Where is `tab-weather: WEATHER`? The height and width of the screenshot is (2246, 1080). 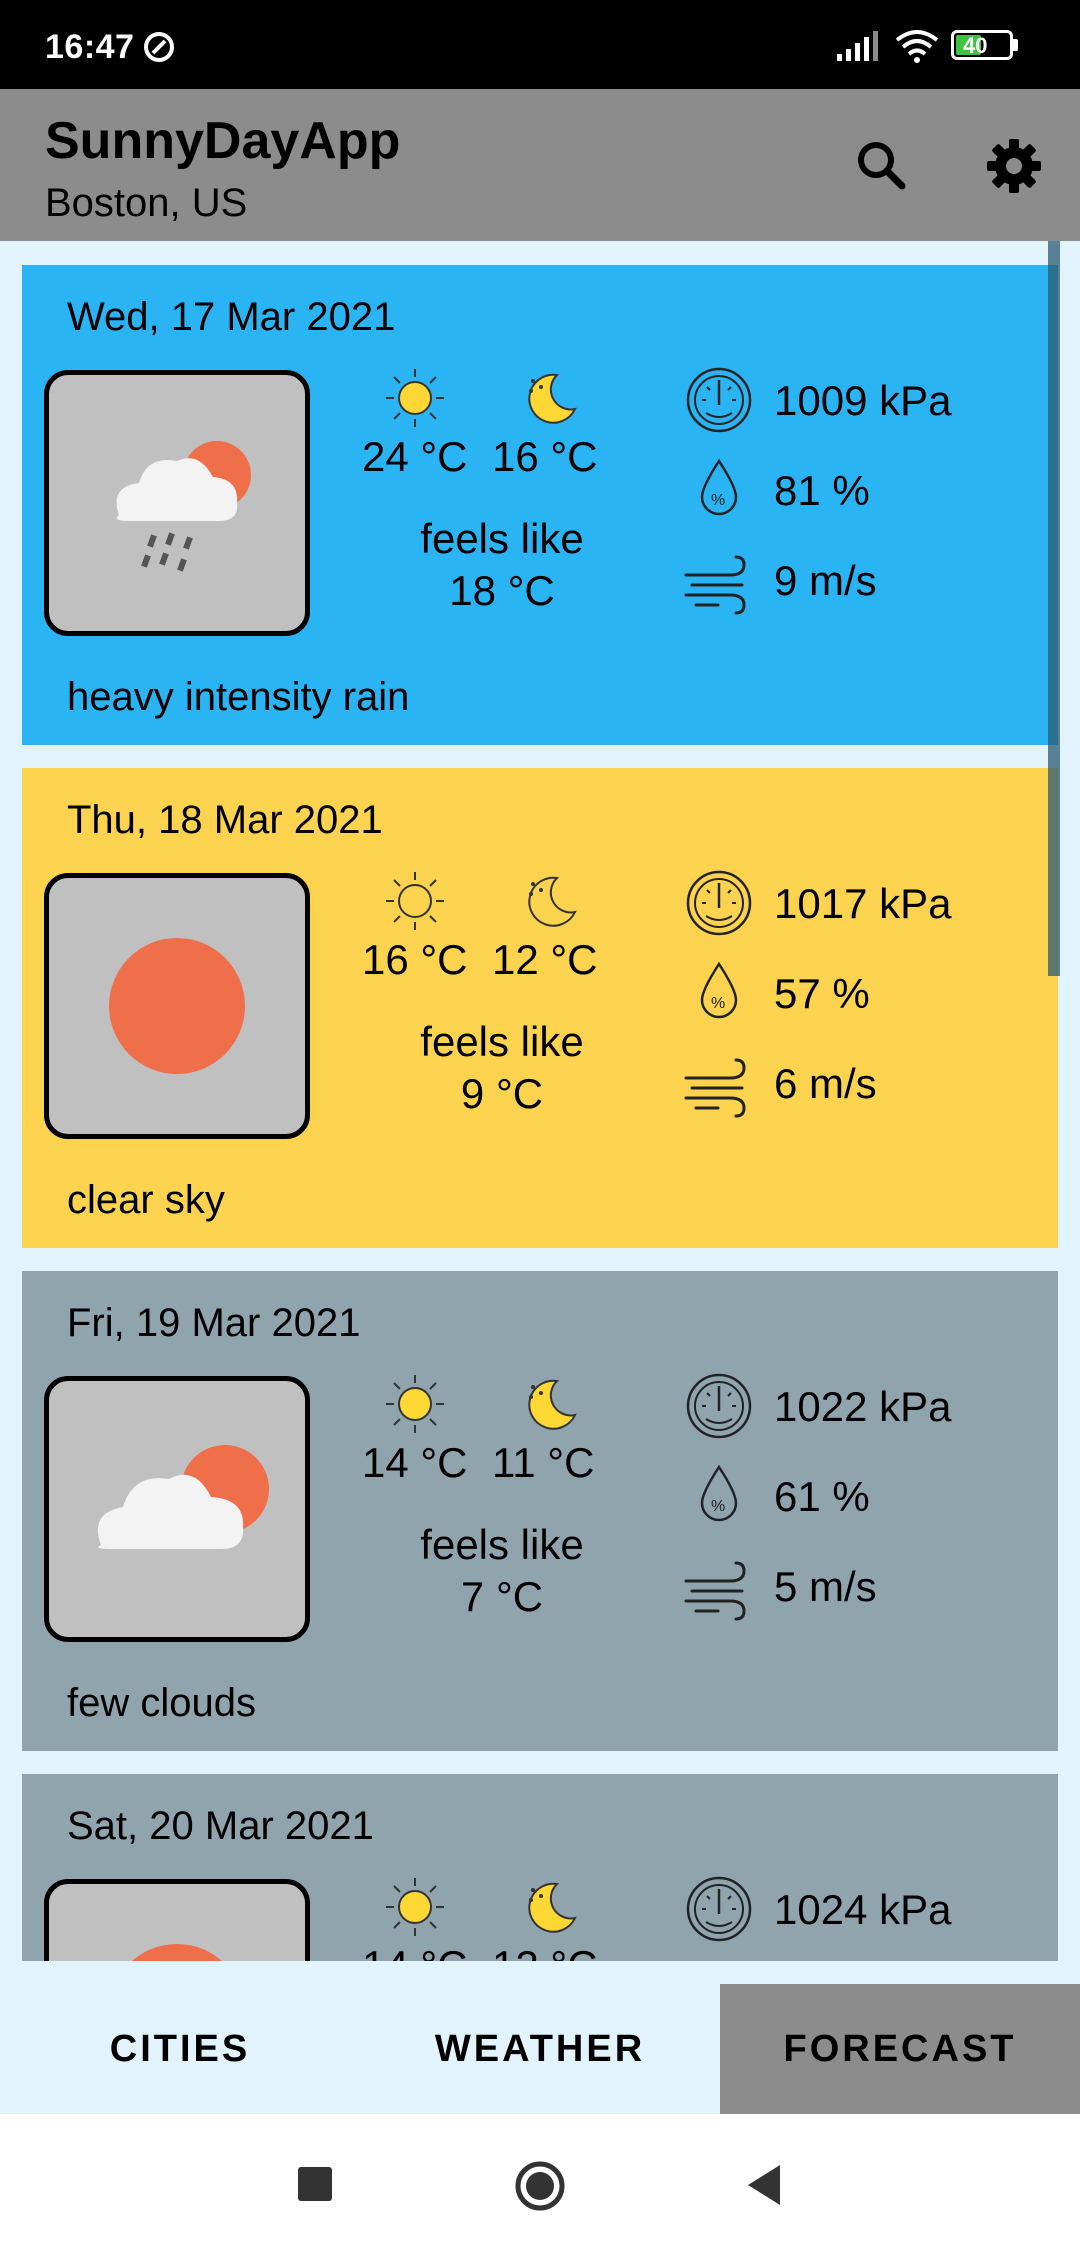 tab-weather: WEATHER is located at coordinates (540, 2049).